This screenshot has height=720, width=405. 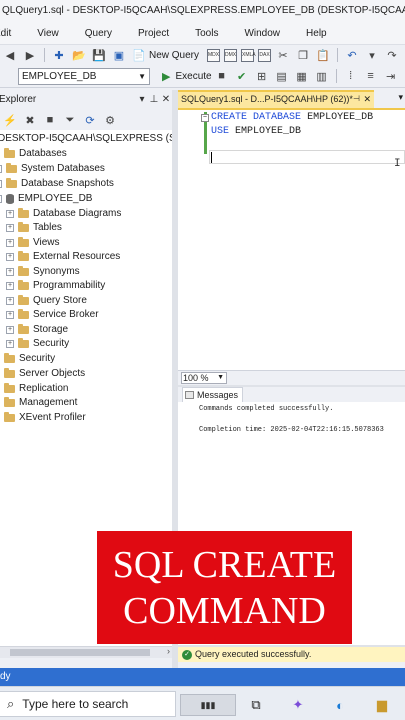 What do you see at coordinates (153, 33) in the screenshot?
I see `menu-project: Project` at bounding box center [153, 33].